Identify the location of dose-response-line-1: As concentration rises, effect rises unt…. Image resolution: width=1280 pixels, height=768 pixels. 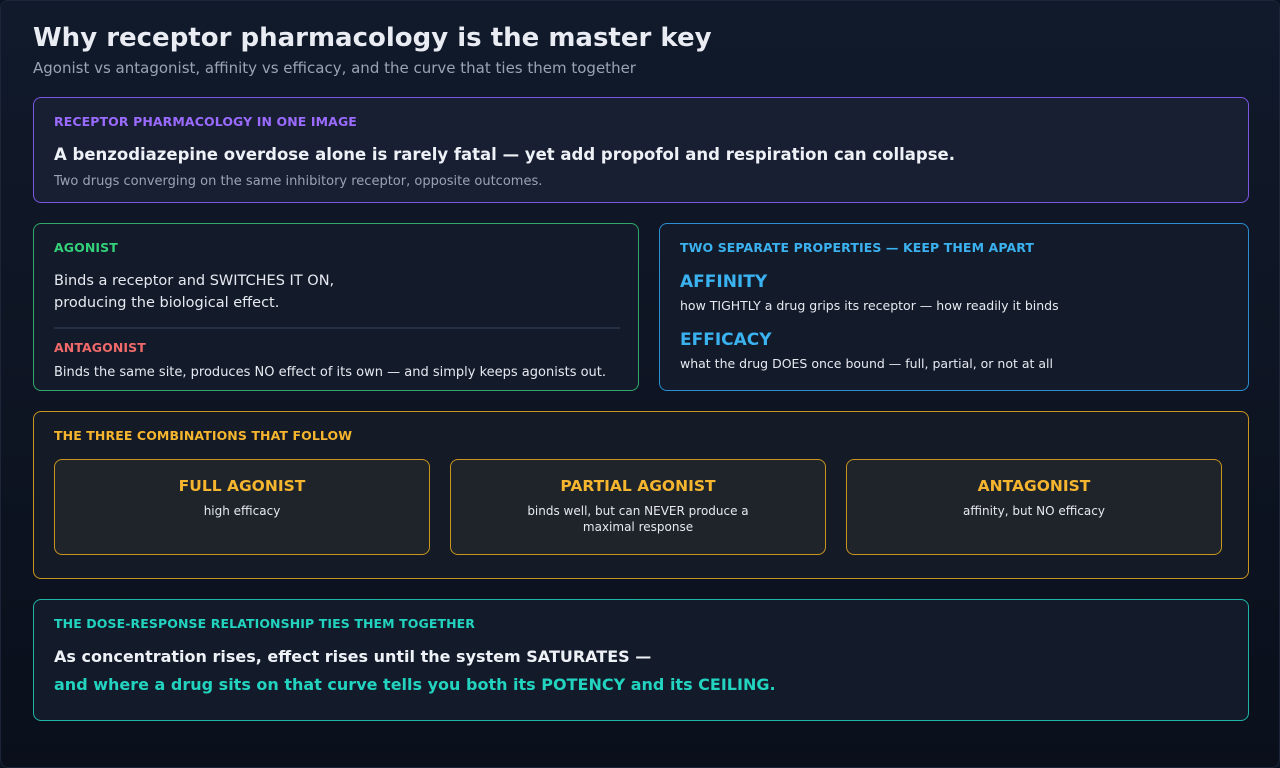
(353, 656).